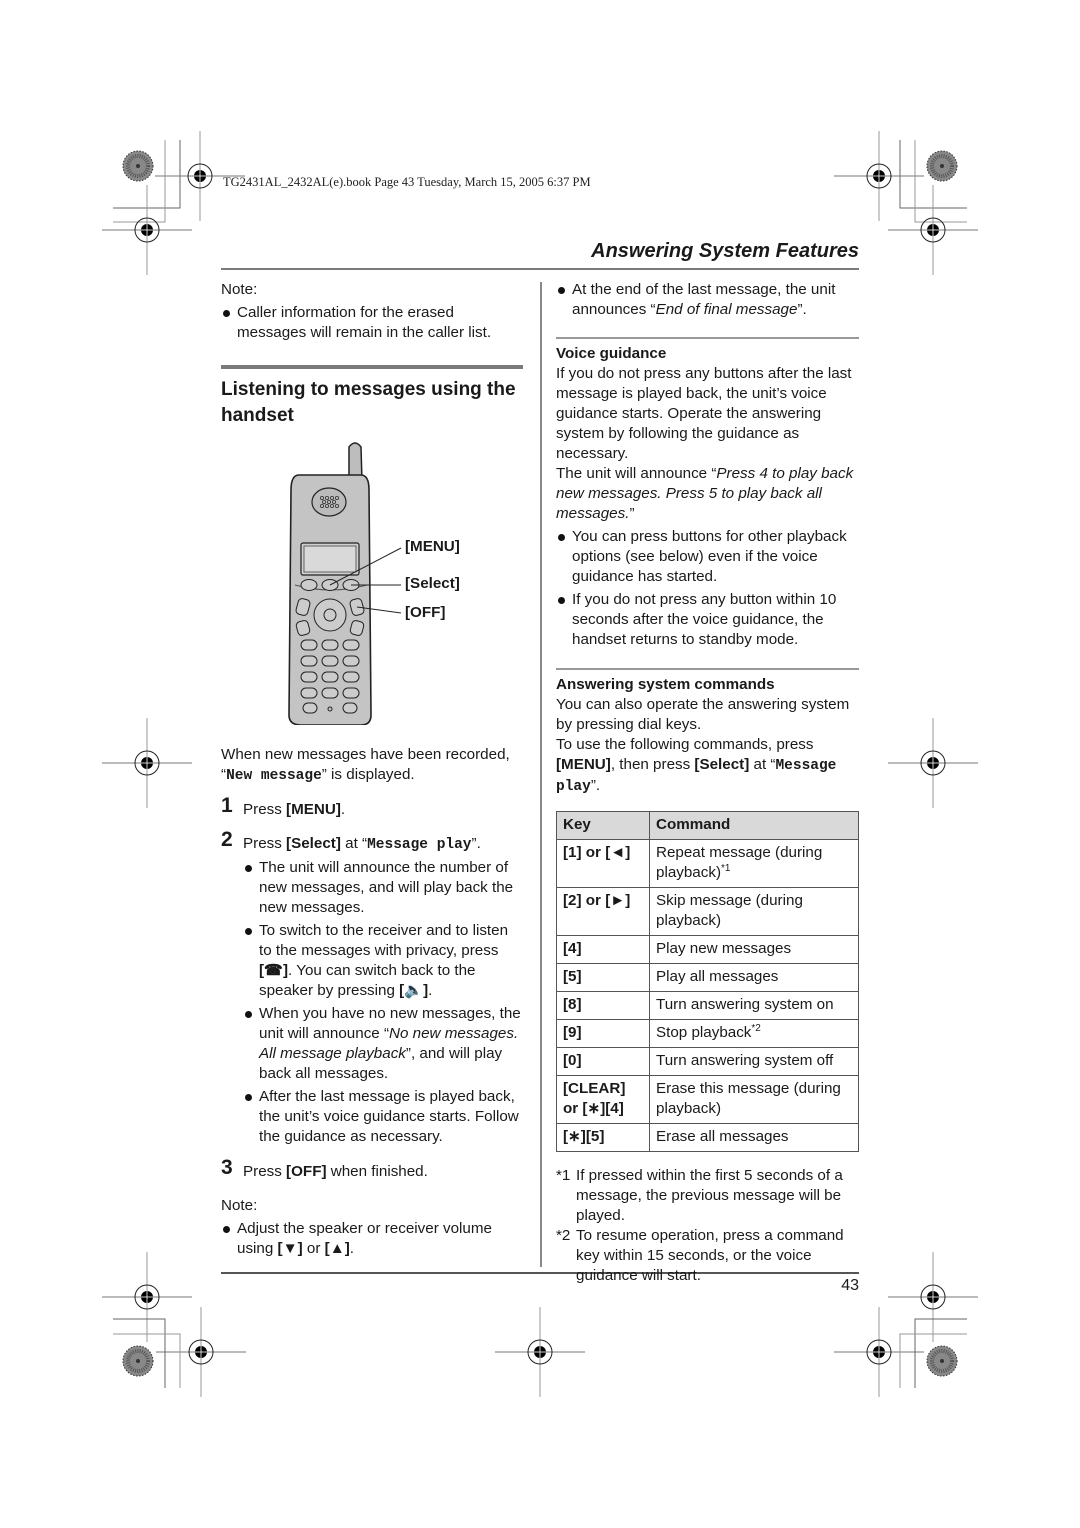  What do you see at coordinates (147, 1297) in the screenshot?
I see `registration-mark-left-lower` at bounding box center [147, 1297].